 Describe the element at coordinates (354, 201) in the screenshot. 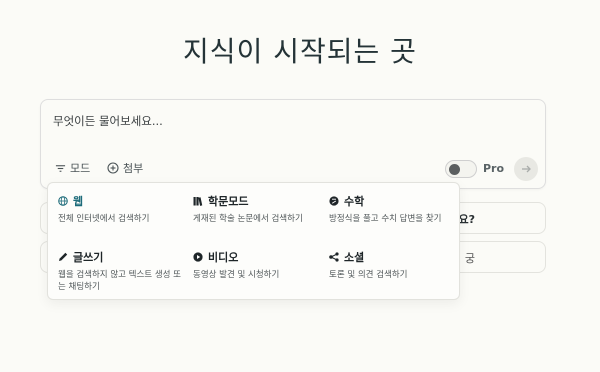

I see `focus-option-title: 수학` at that location.